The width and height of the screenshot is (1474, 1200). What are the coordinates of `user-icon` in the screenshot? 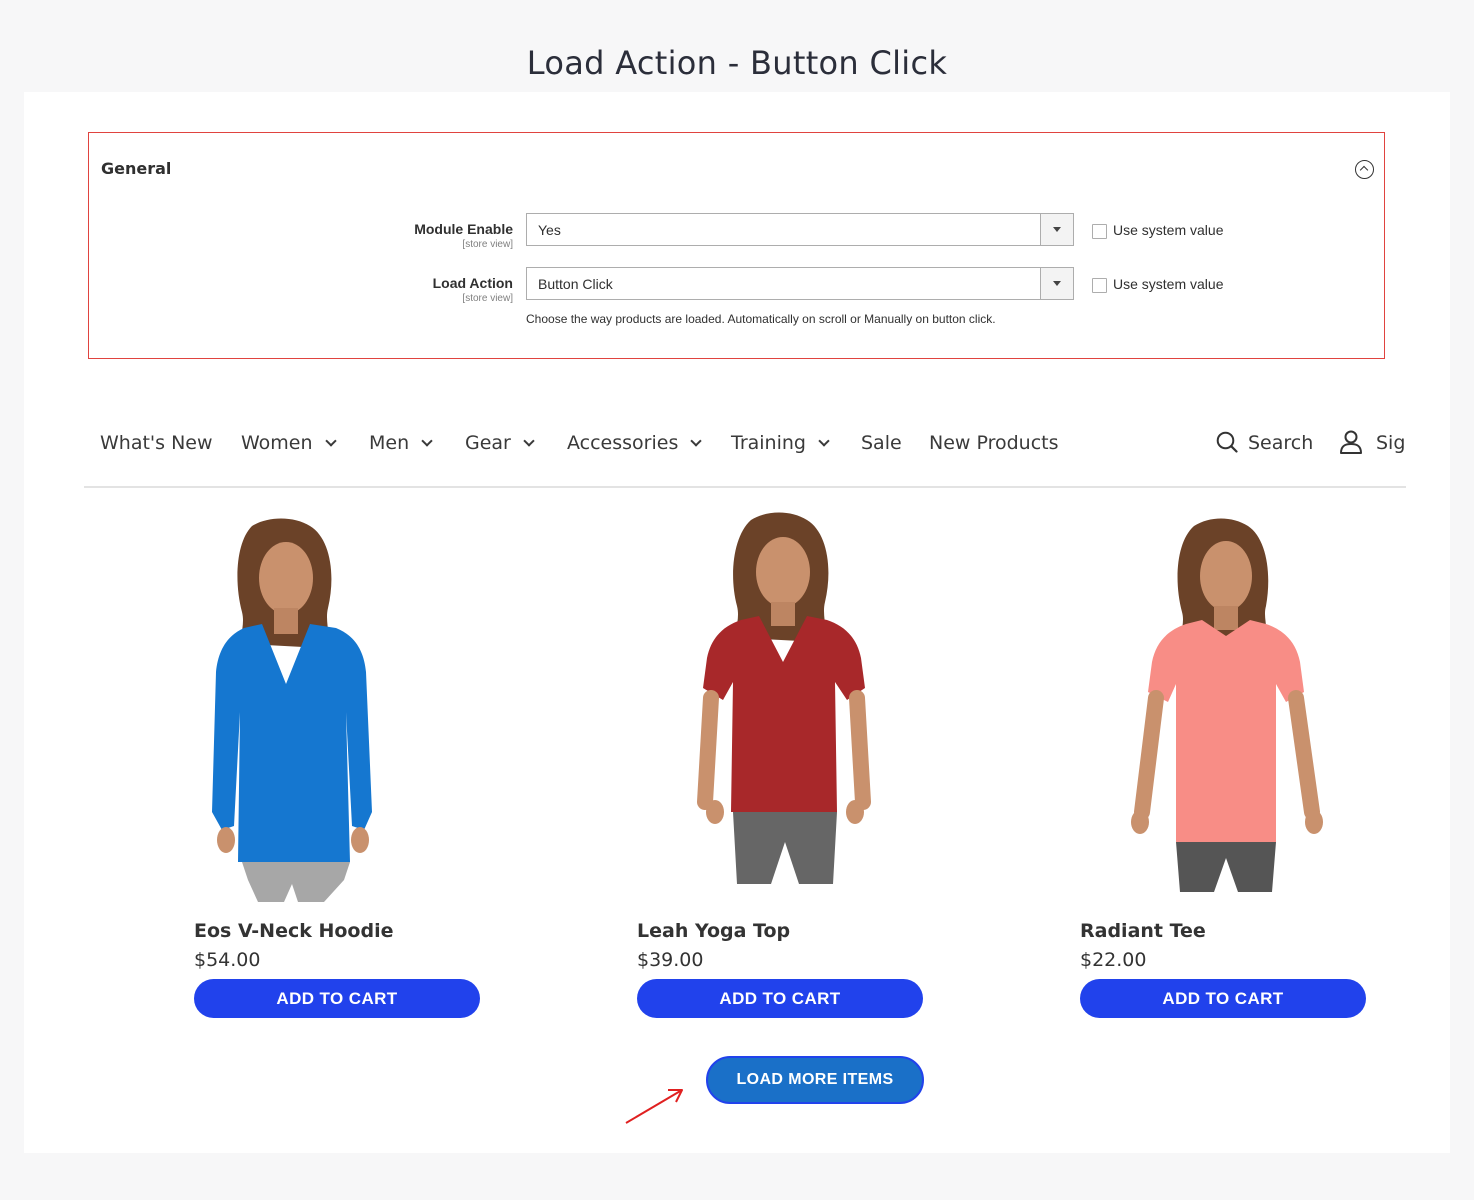 It's located at (1351, 442).